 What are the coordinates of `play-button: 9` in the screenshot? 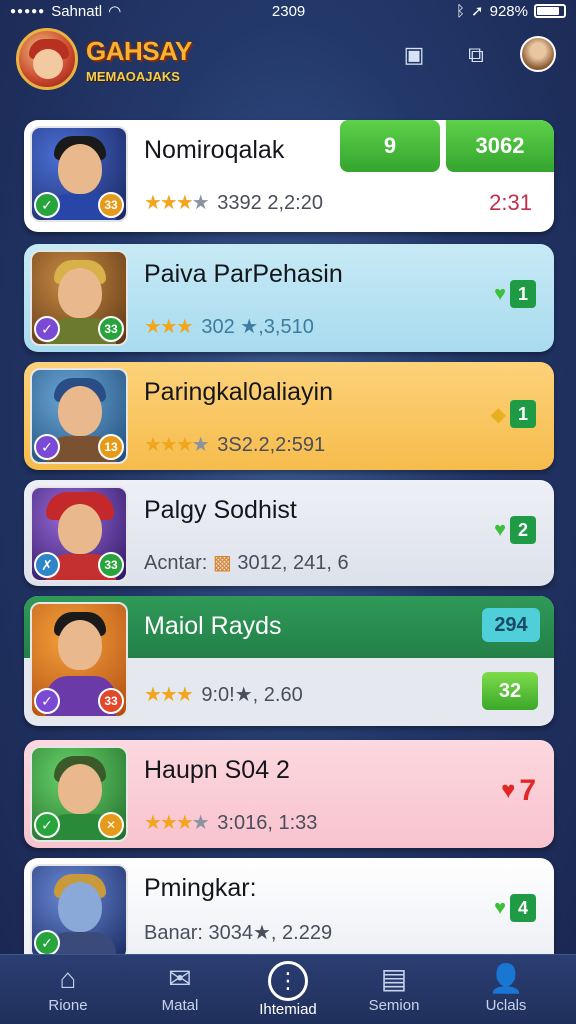 It's located at (390, 146).